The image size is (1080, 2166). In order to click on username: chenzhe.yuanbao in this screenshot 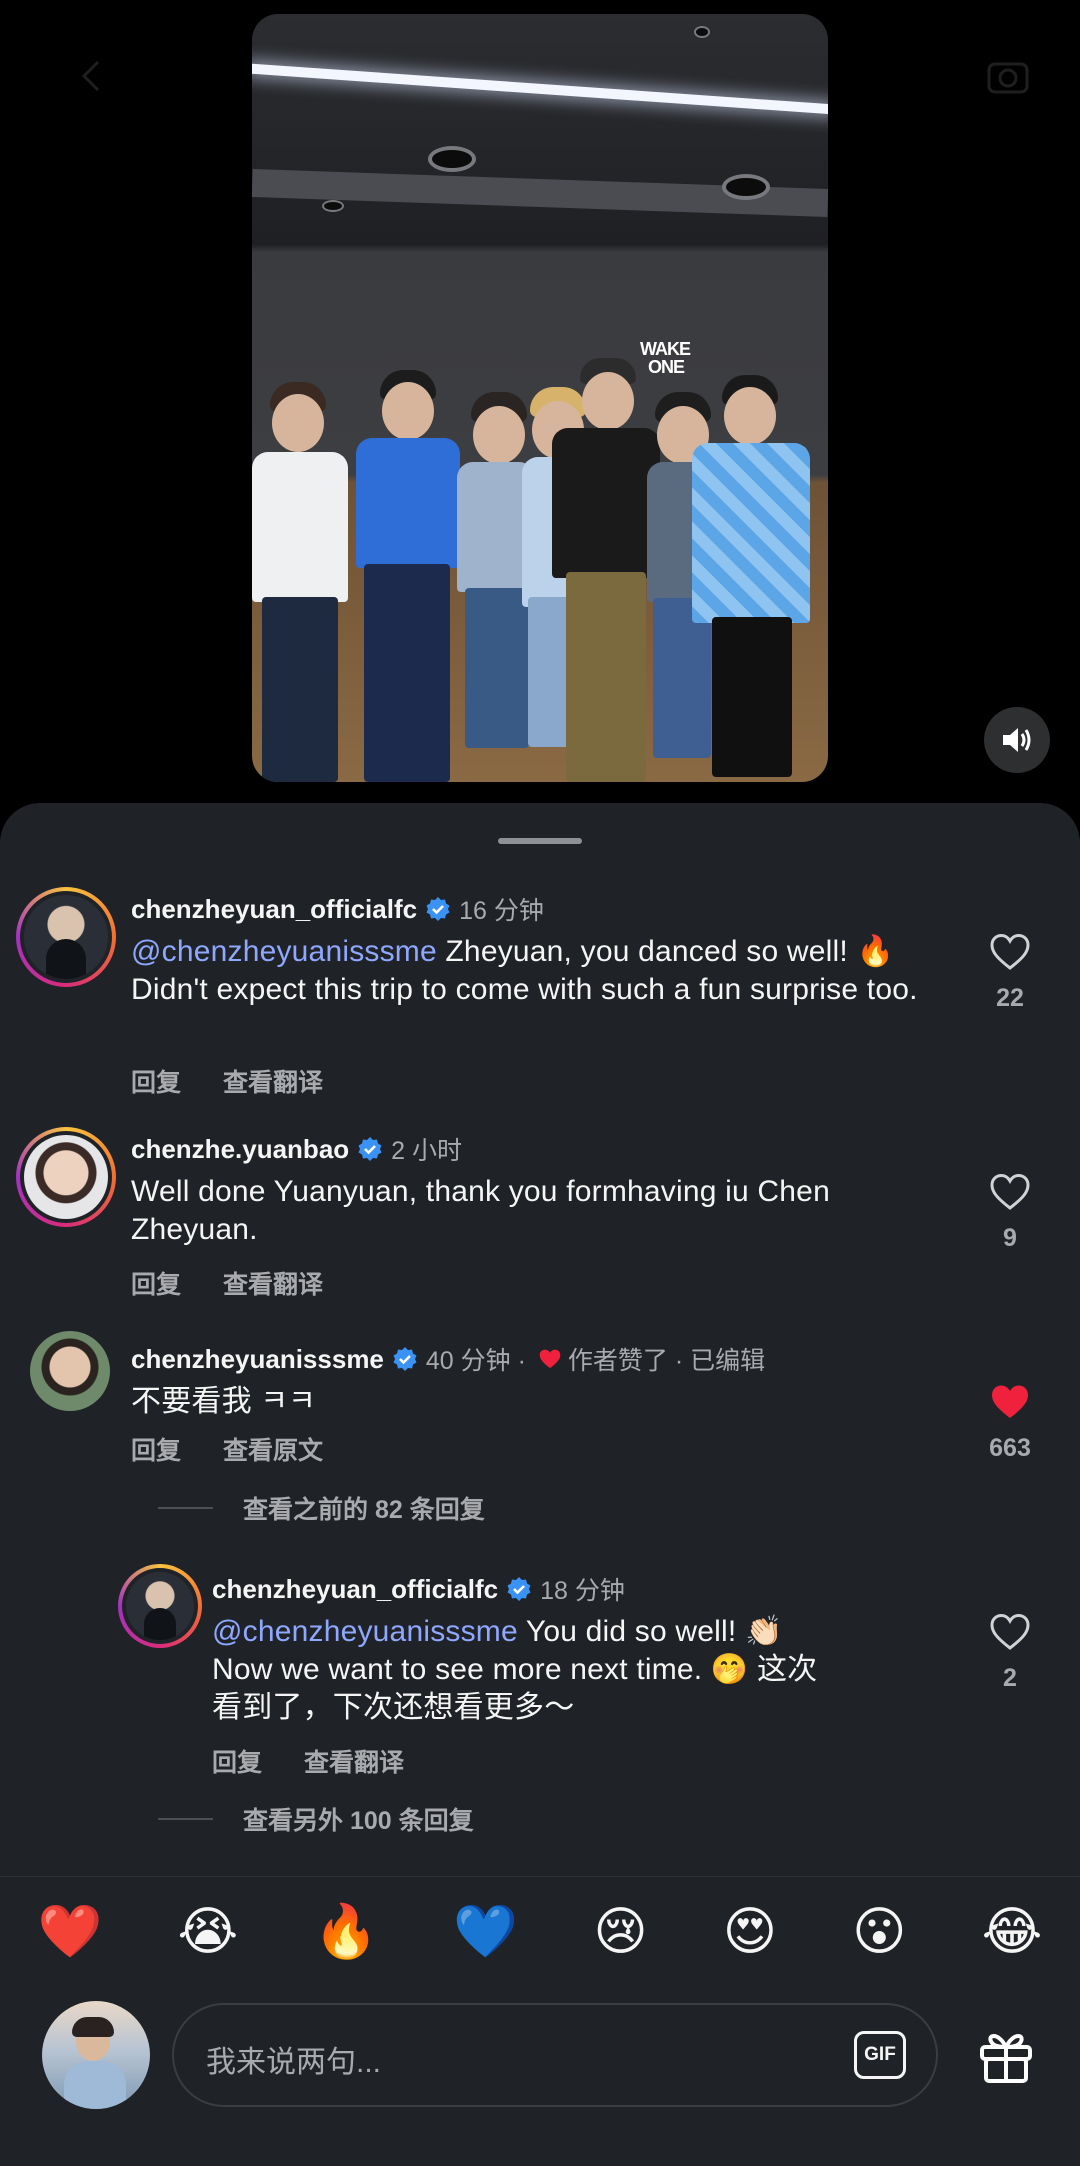, I will do `click(240, 1149)`.